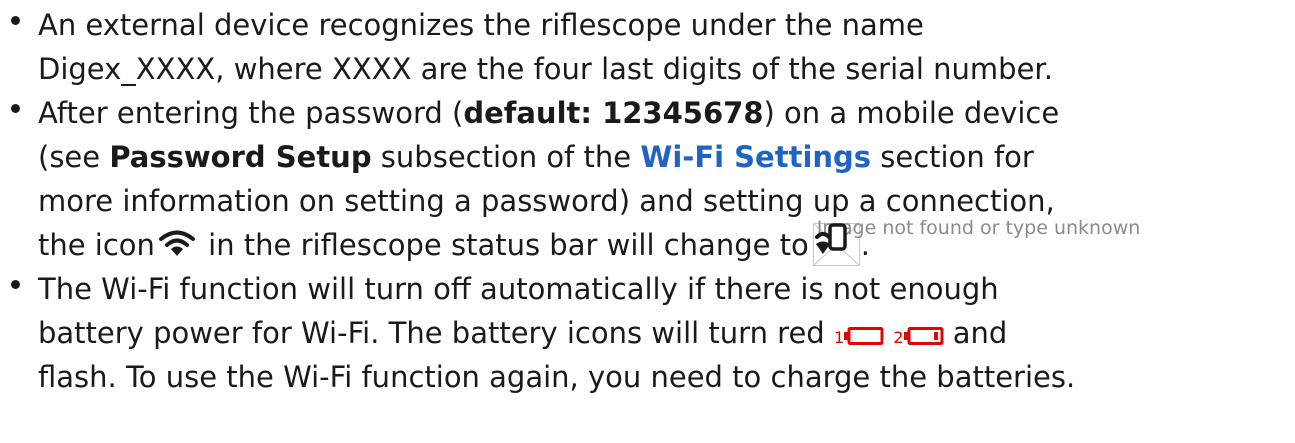  Describe the element at coordinates (830, 238) in the screenshot. I see `wifi-phone-icon` at that location.